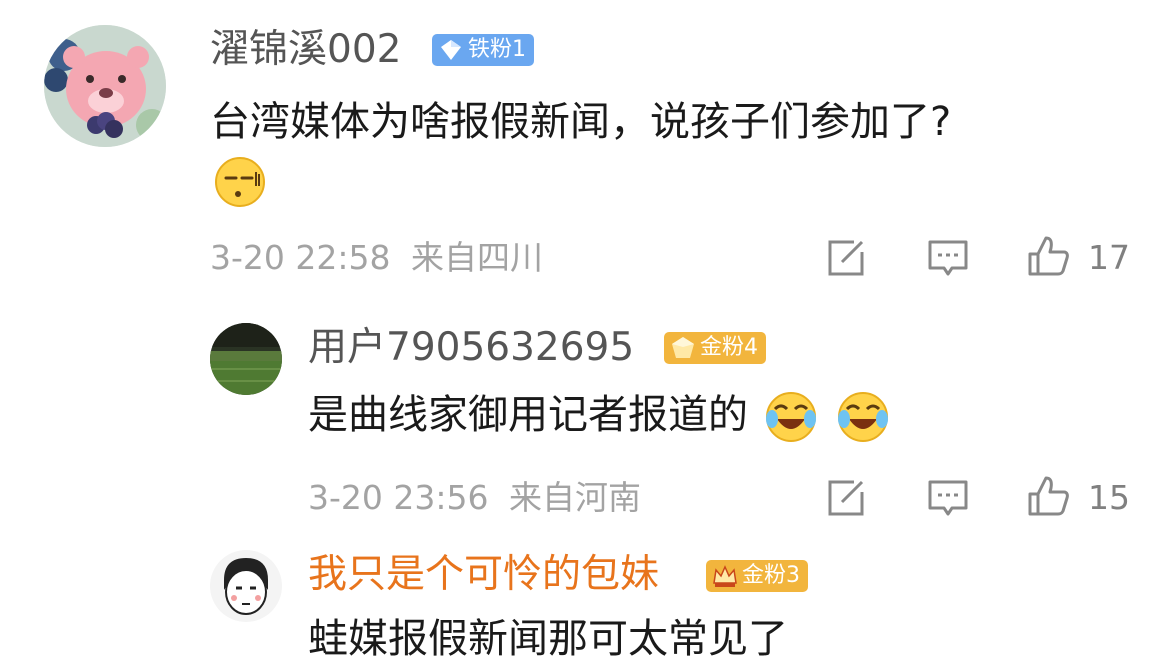 The height and width of the screenshot is (672, 1170). I want to click on fan-badge: 金粉3, so click(757, 576).